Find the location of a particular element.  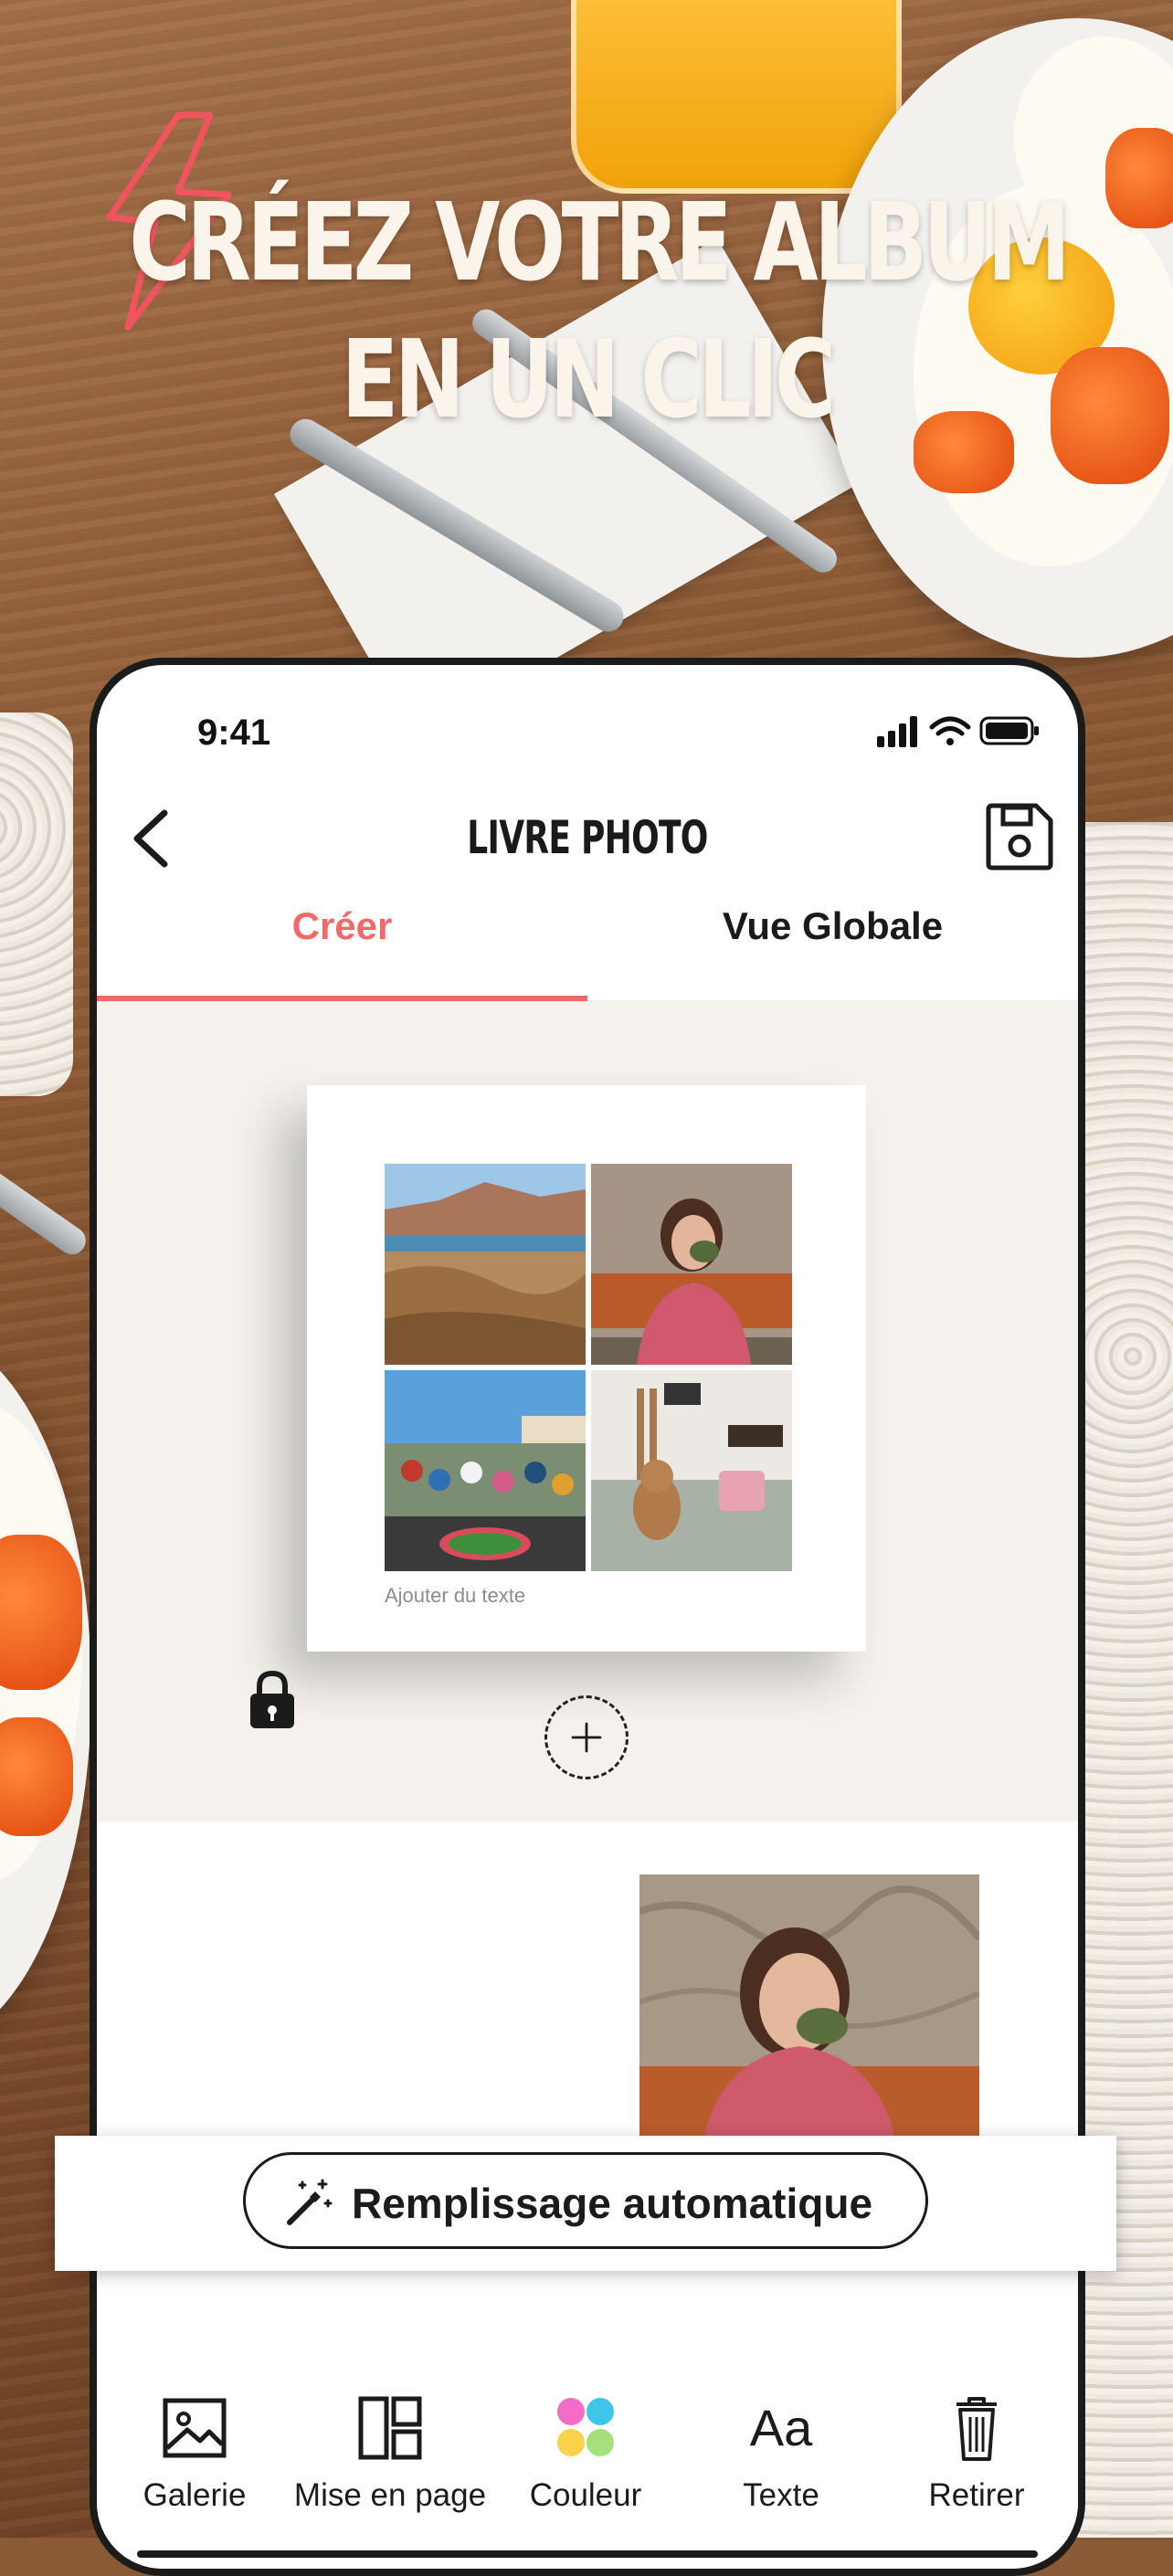

caption-placeholder: Ajouter du texte is located at coordinates (455, 1596).